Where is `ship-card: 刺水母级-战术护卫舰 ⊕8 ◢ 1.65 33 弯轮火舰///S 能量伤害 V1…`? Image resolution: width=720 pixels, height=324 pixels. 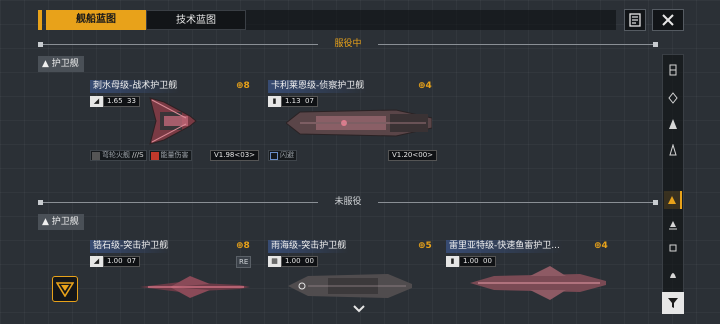
ship-card: 刺水母级-战术护卫舰 ⊕8 ◢ 1.65 33 弯轮火舰///S 能量伤害 V1… is located at coordinates (180, 122).